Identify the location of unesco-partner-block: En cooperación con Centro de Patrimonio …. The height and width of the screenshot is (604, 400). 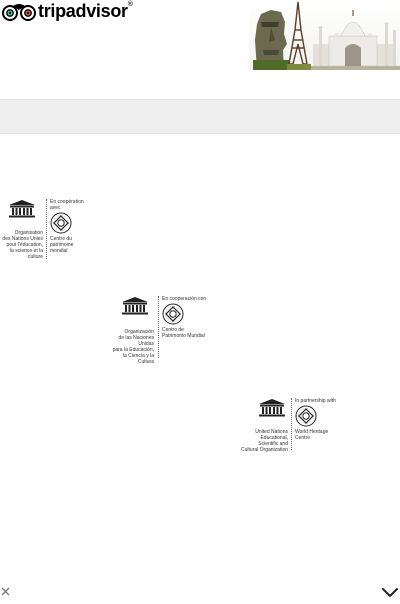
(184, 317).